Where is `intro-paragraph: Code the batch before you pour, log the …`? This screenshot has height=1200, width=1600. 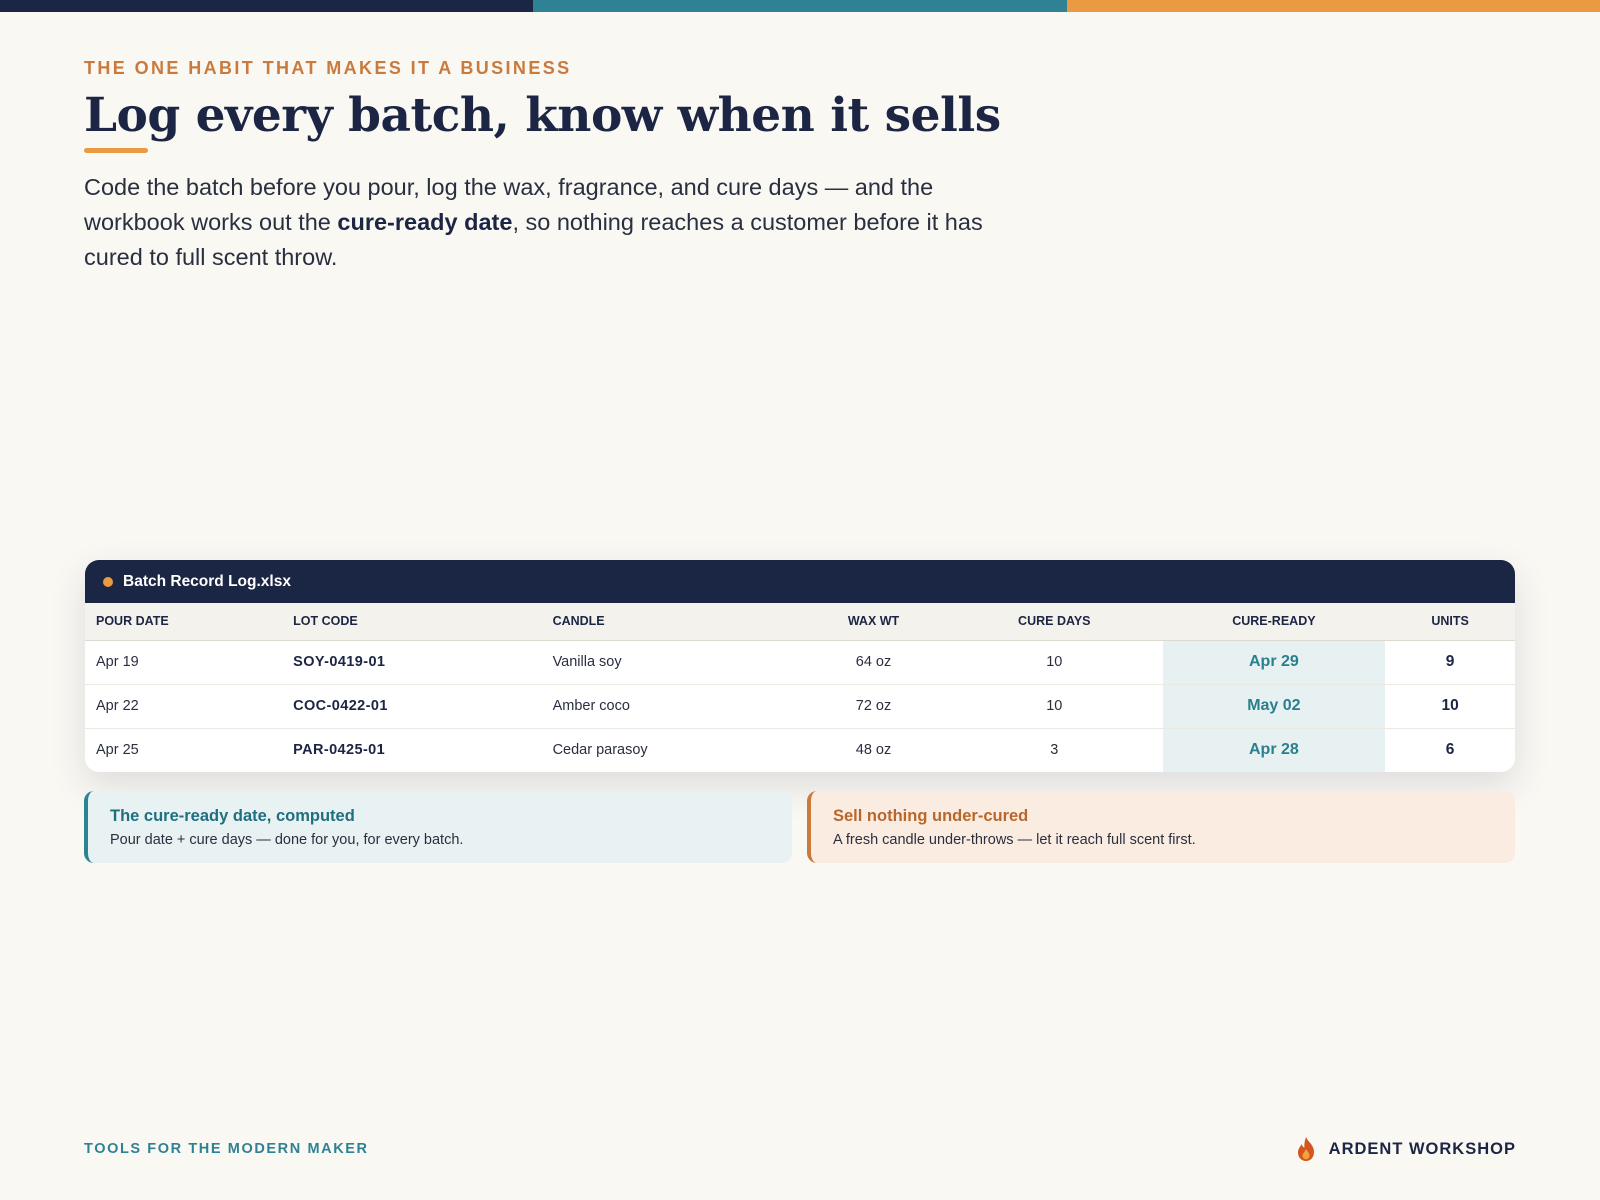
intro-paragraph: Code the batch before you pour, log the … is located at coordinates (544, 222).